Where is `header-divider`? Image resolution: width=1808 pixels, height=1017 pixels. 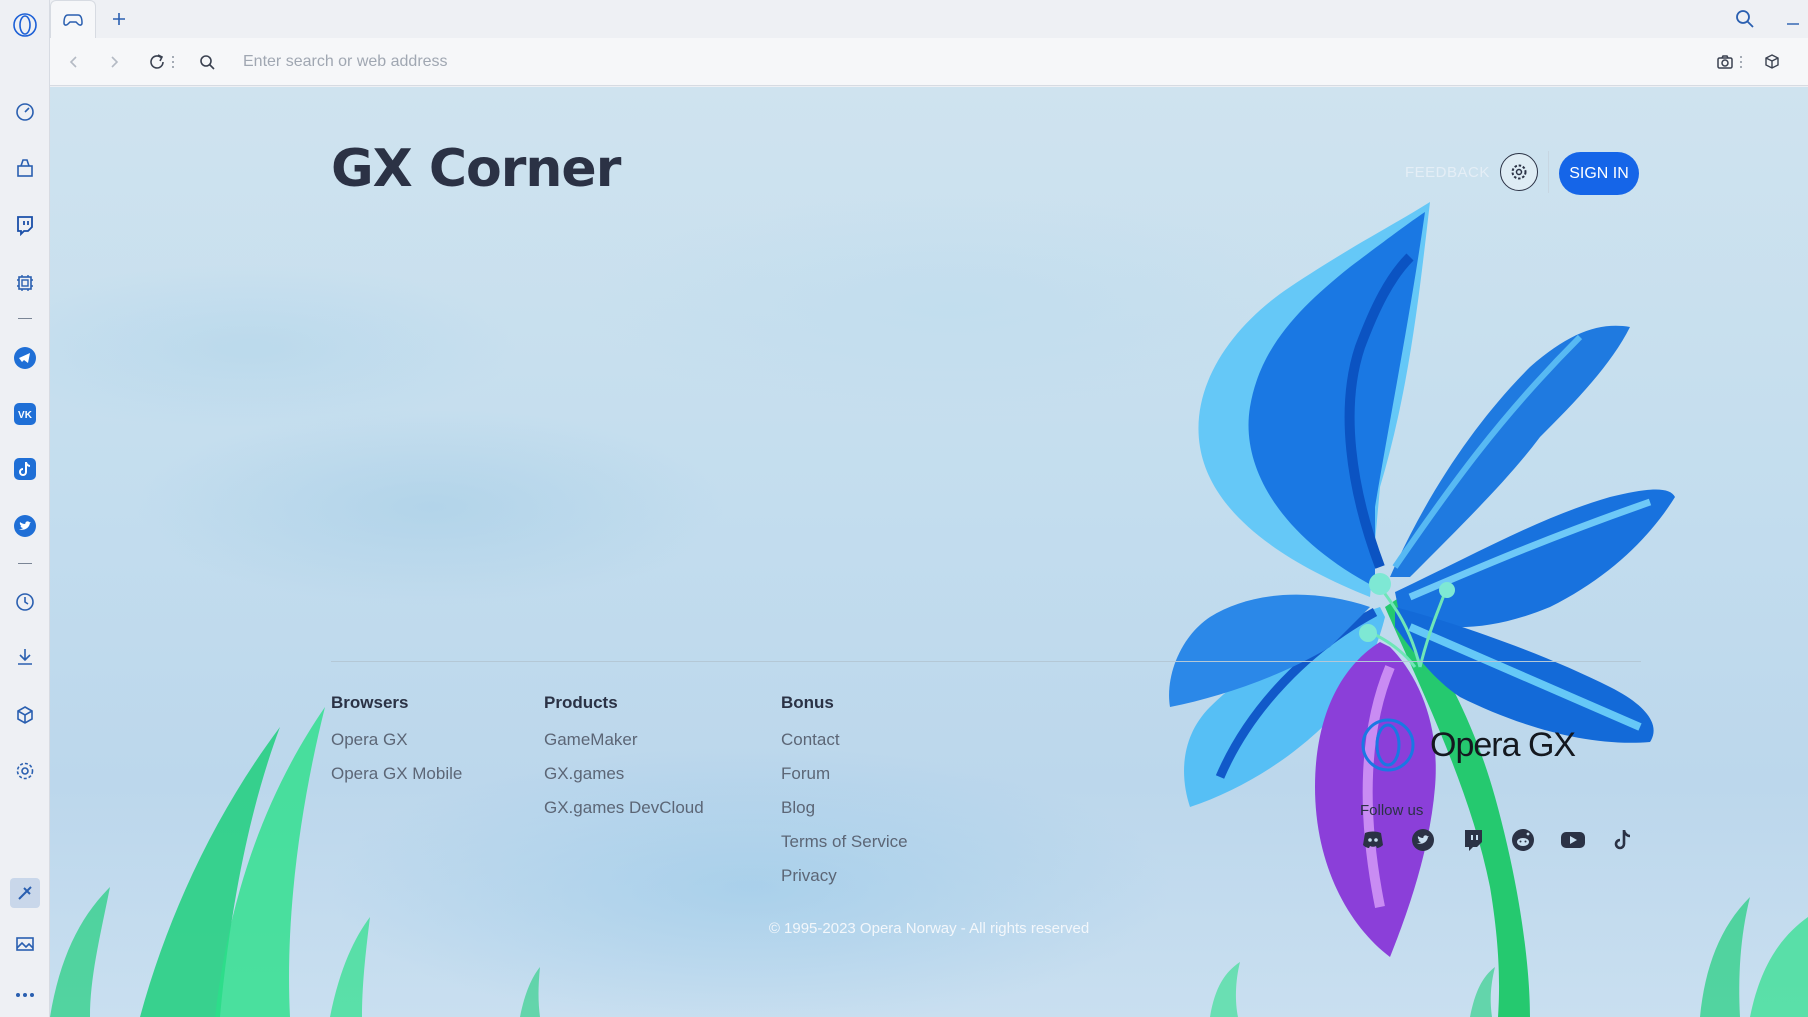
header-divider is located at coordinates (1548, 172).